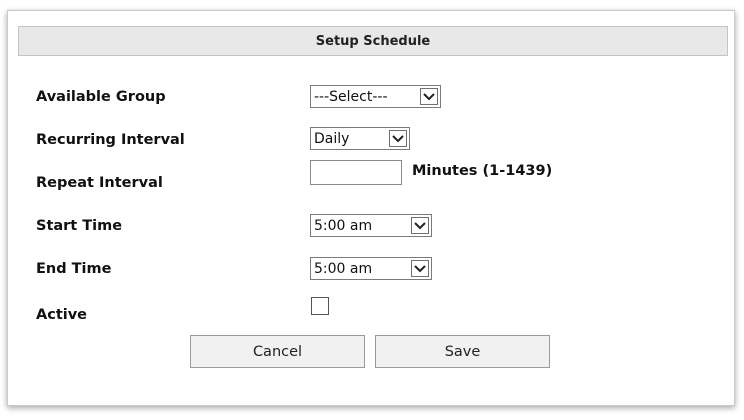 The width and height of the screenshot is (744, 420). I want to click on save-button: Save, so click(462, 351).